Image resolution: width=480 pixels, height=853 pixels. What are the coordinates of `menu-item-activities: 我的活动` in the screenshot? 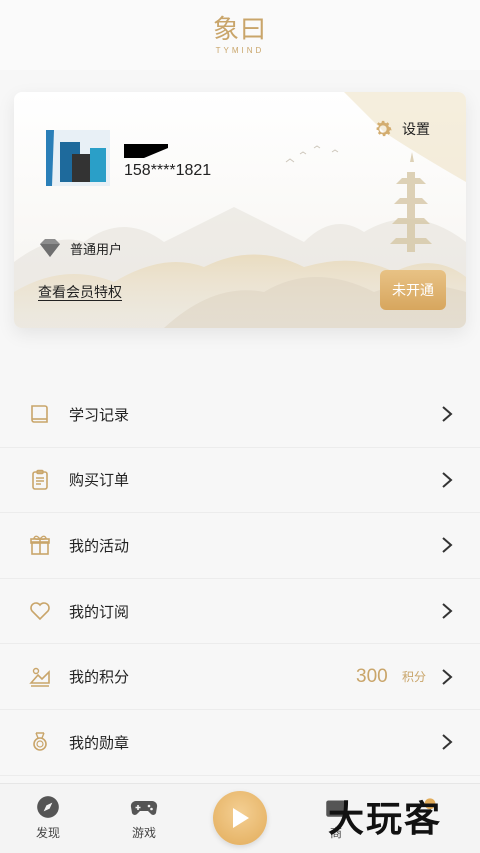 It's located at (240, 546).